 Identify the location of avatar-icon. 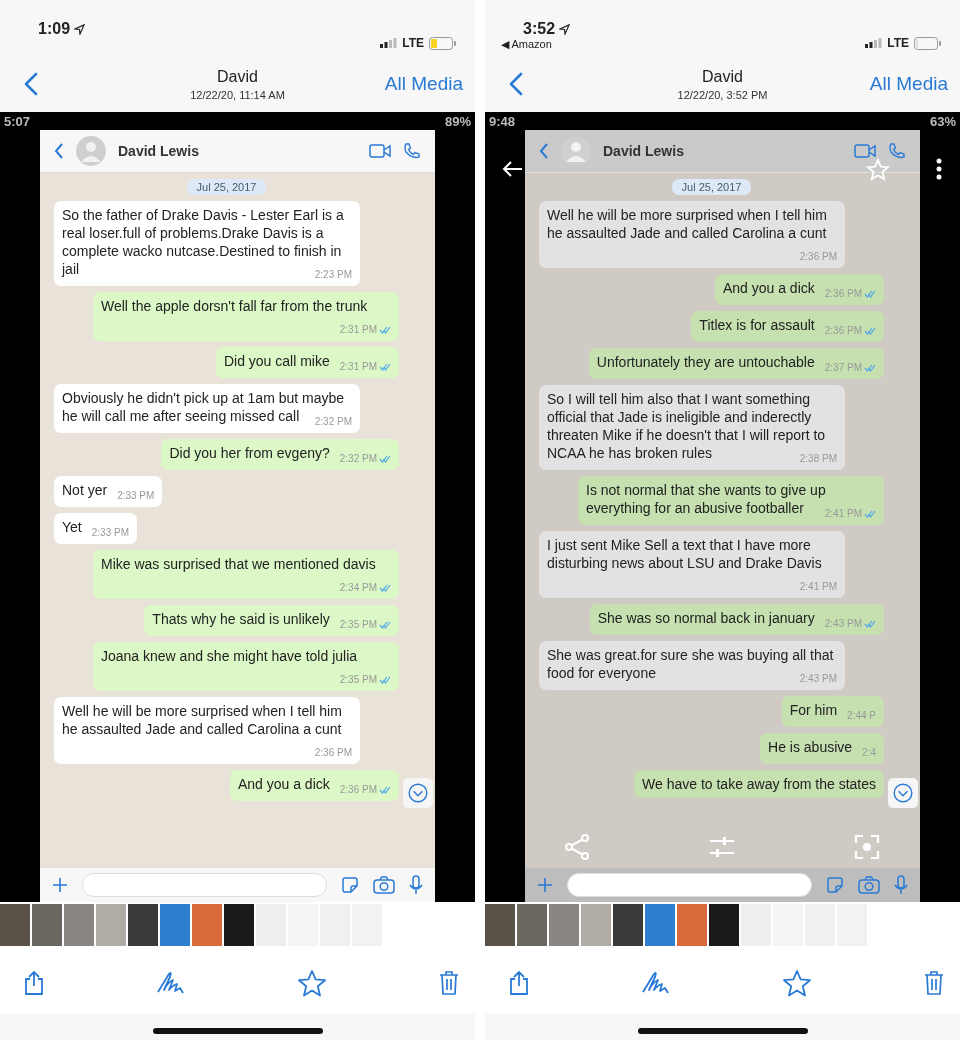
(91, 151).